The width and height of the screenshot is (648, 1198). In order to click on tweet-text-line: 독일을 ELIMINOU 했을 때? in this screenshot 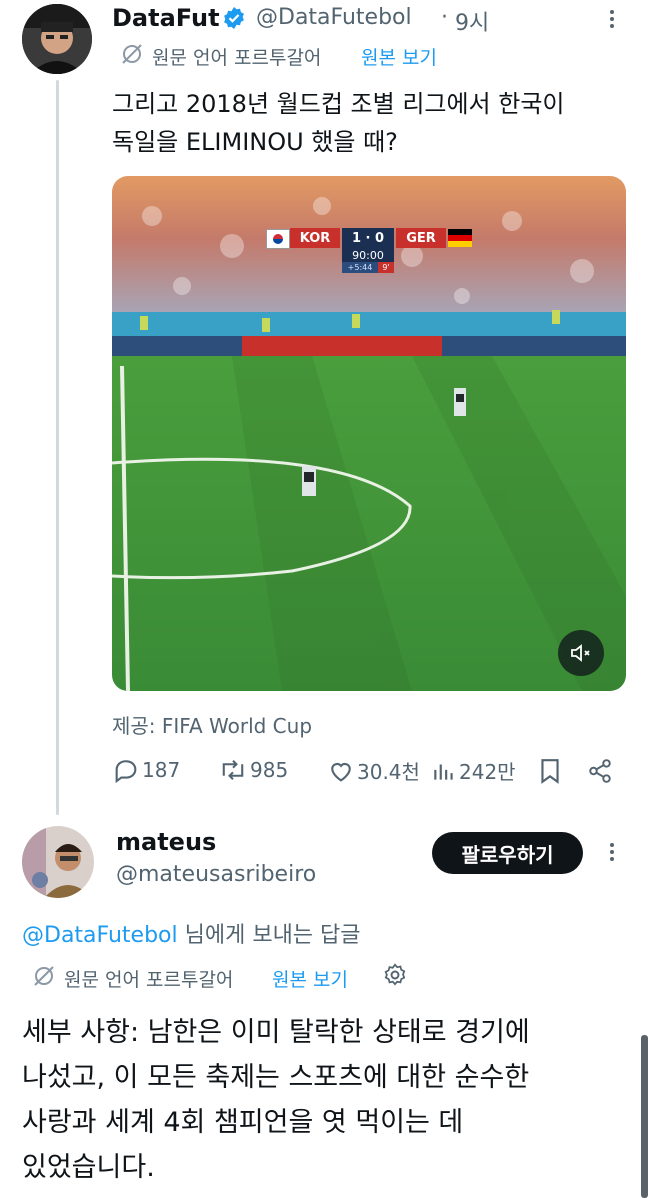, I will do `click(255, 142)`.